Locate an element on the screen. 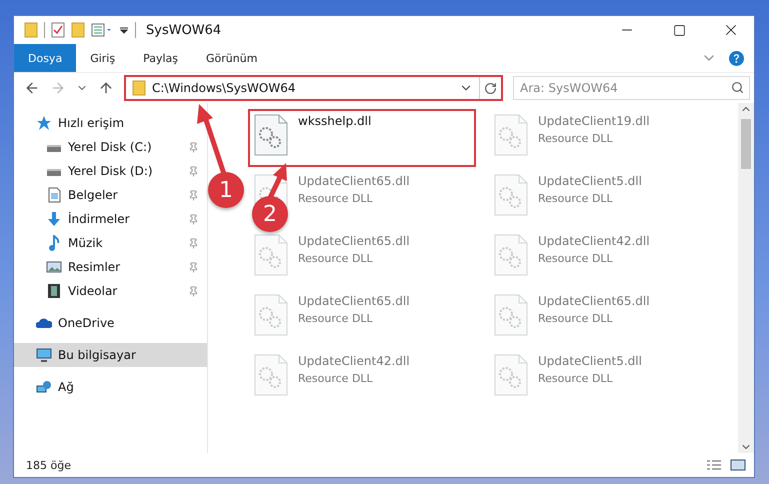 This screenshot has width=769, height=484. address-bar: C:\Windows\SysWOW64 is located at coordinates (313, 88).